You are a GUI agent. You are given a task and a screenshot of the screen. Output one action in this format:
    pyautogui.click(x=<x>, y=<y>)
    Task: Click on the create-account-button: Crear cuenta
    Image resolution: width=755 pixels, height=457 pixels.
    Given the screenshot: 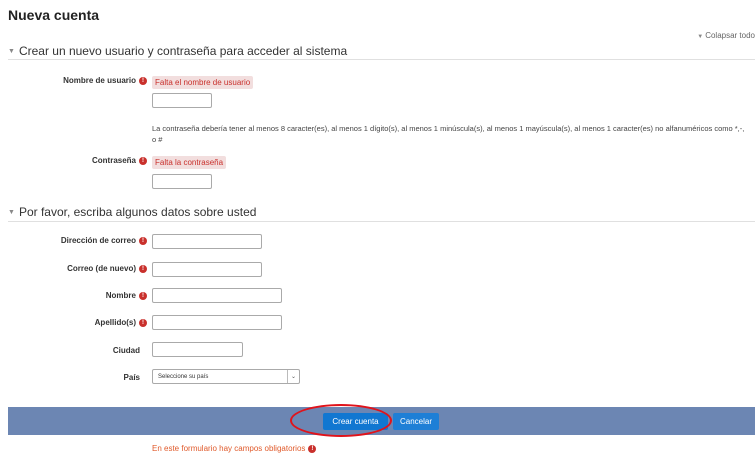 What is the action you would take?
    pyautogui.click(x=355, y=421)
    